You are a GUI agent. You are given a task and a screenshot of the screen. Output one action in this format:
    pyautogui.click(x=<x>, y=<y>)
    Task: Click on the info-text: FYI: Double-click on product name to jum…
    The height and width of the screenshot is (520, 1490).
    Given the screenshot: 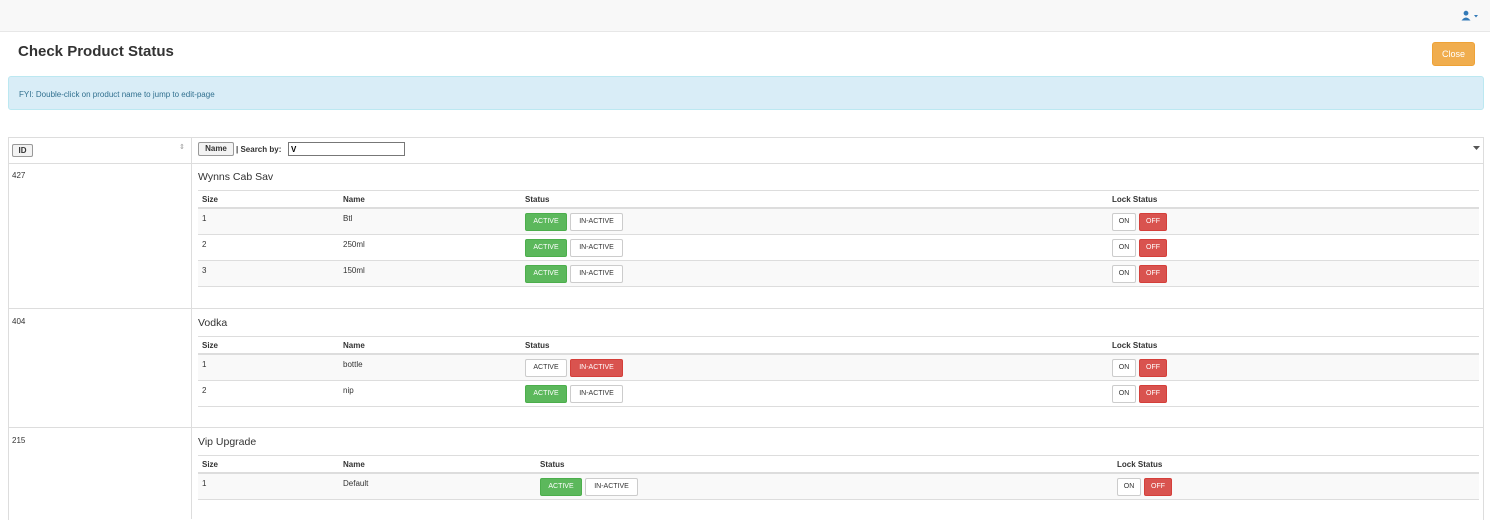 What is the action you would take?
    pyautogui.click(x=117, y=94)
    